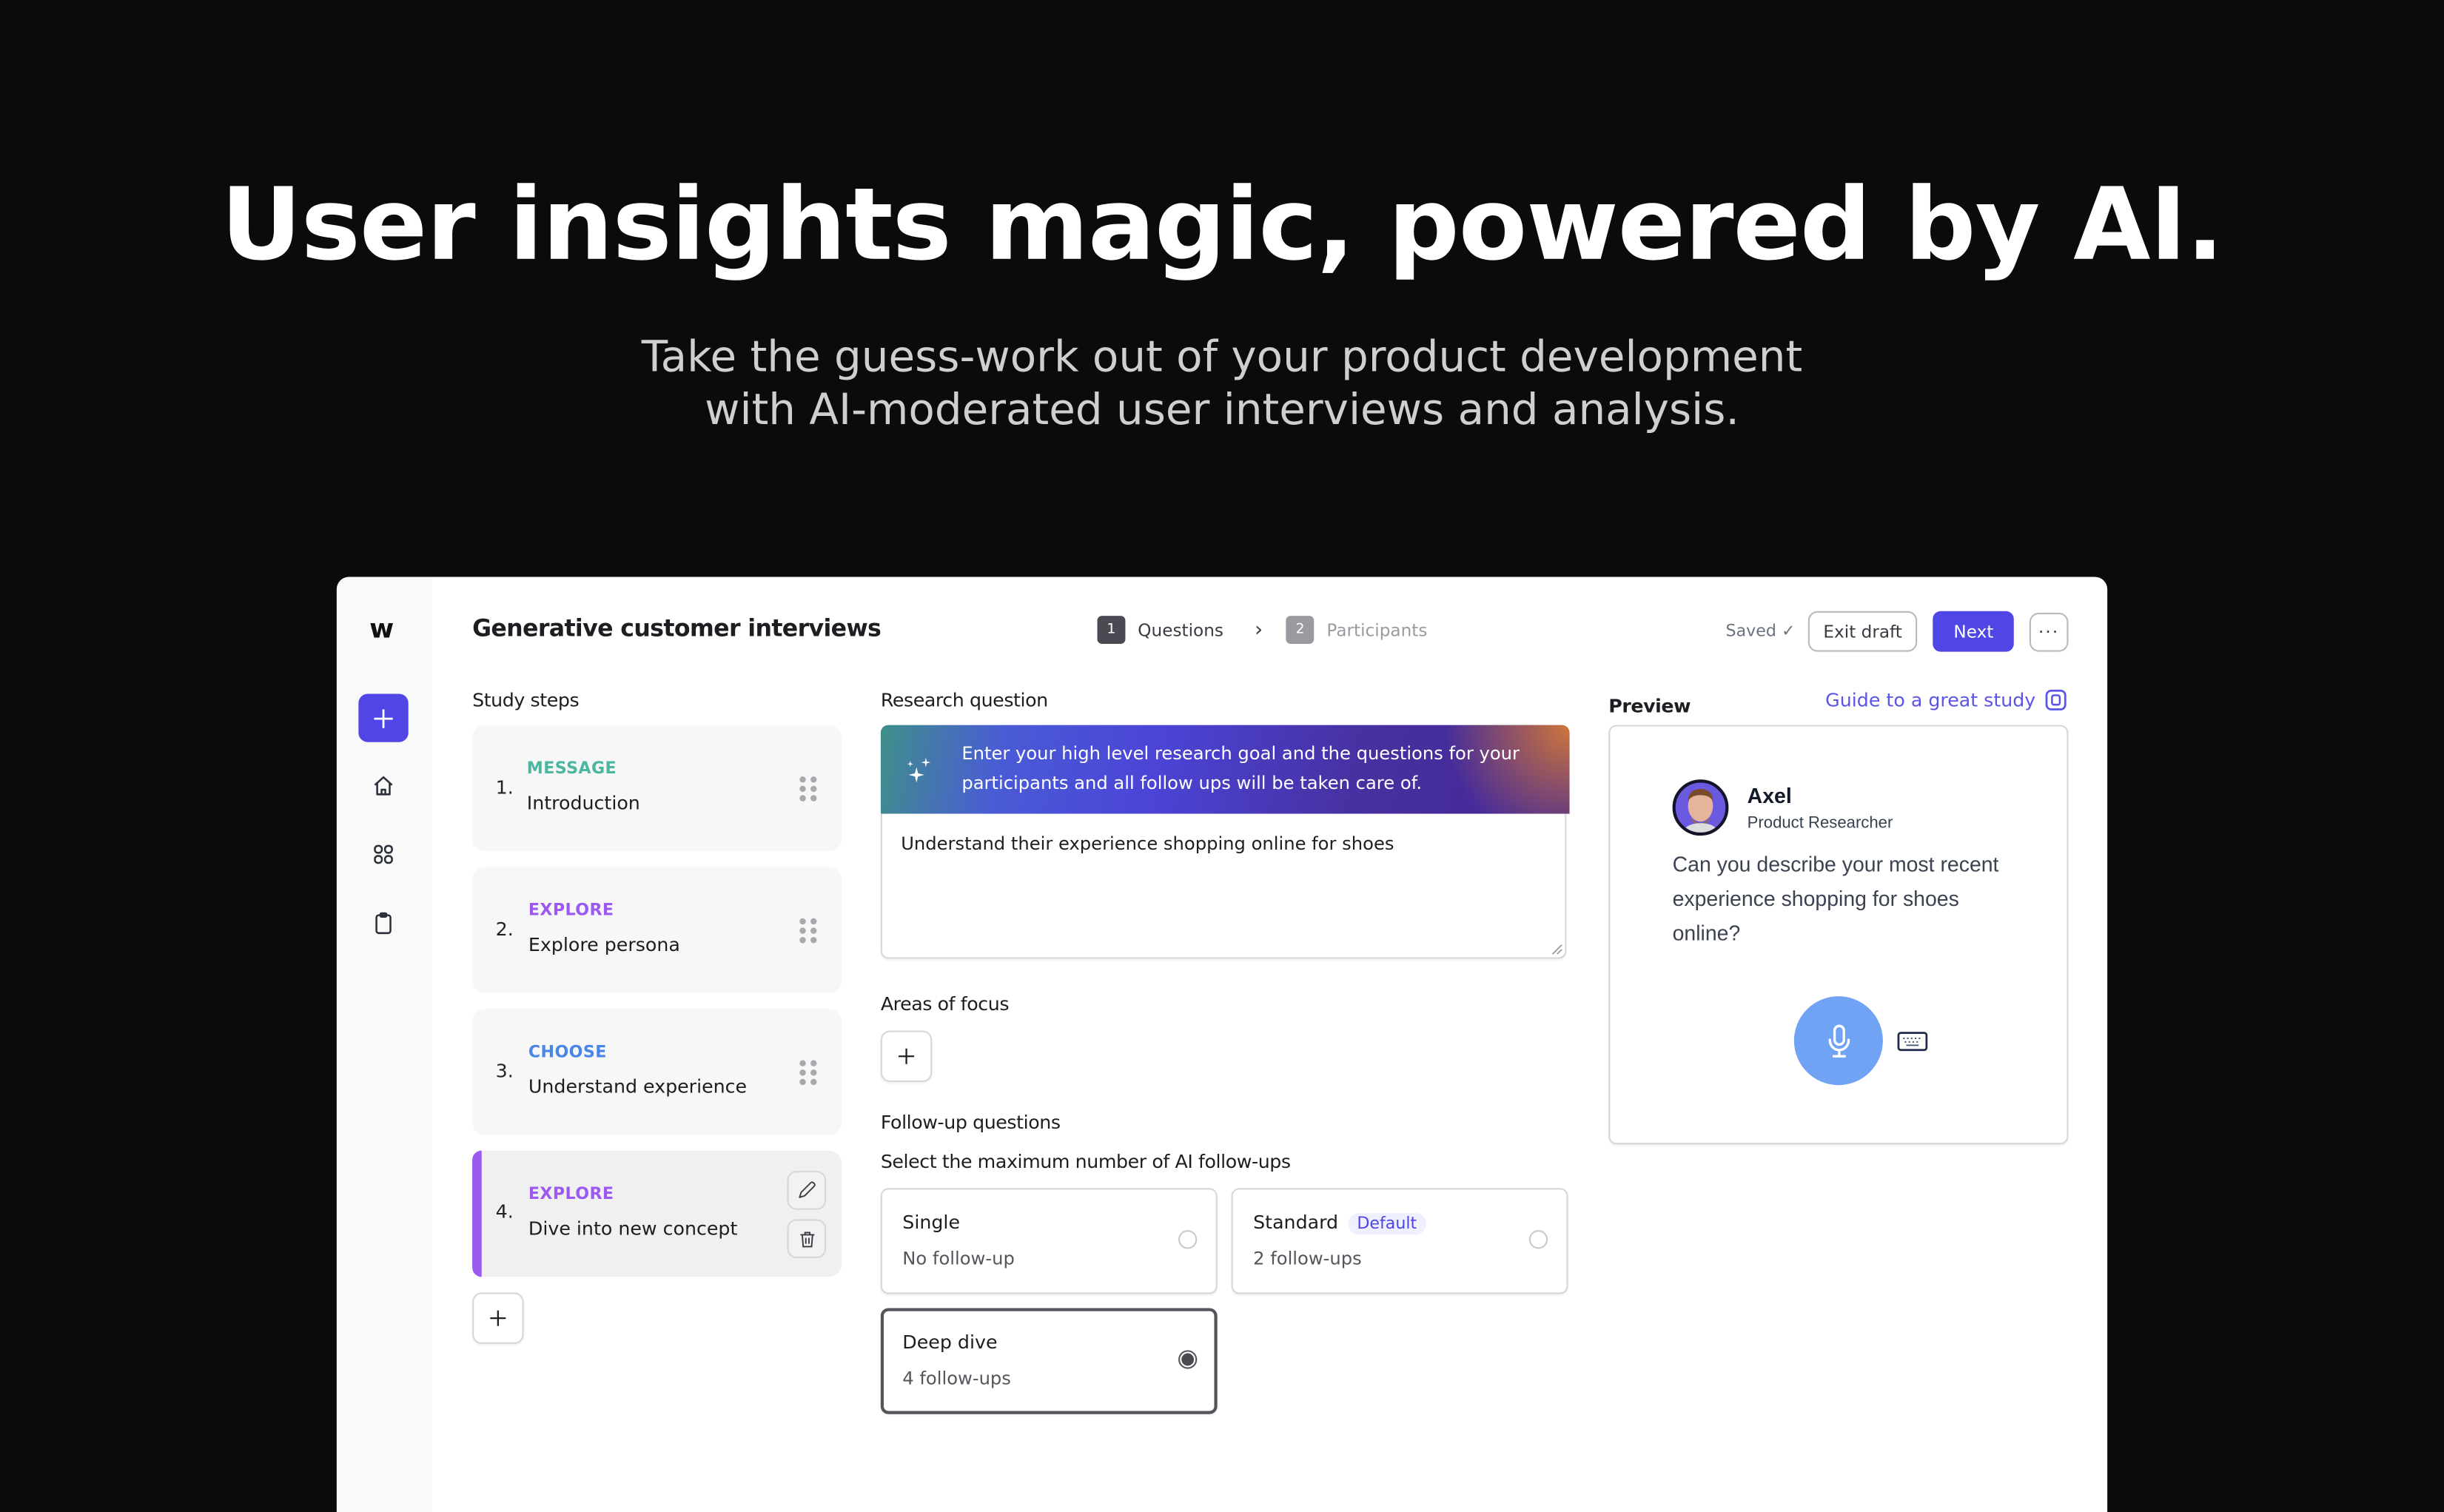  What do you see at coordinates (1386, 1223) in the screenshot?
I see `default-badge: Default` at bounding box center [1386, 1223].